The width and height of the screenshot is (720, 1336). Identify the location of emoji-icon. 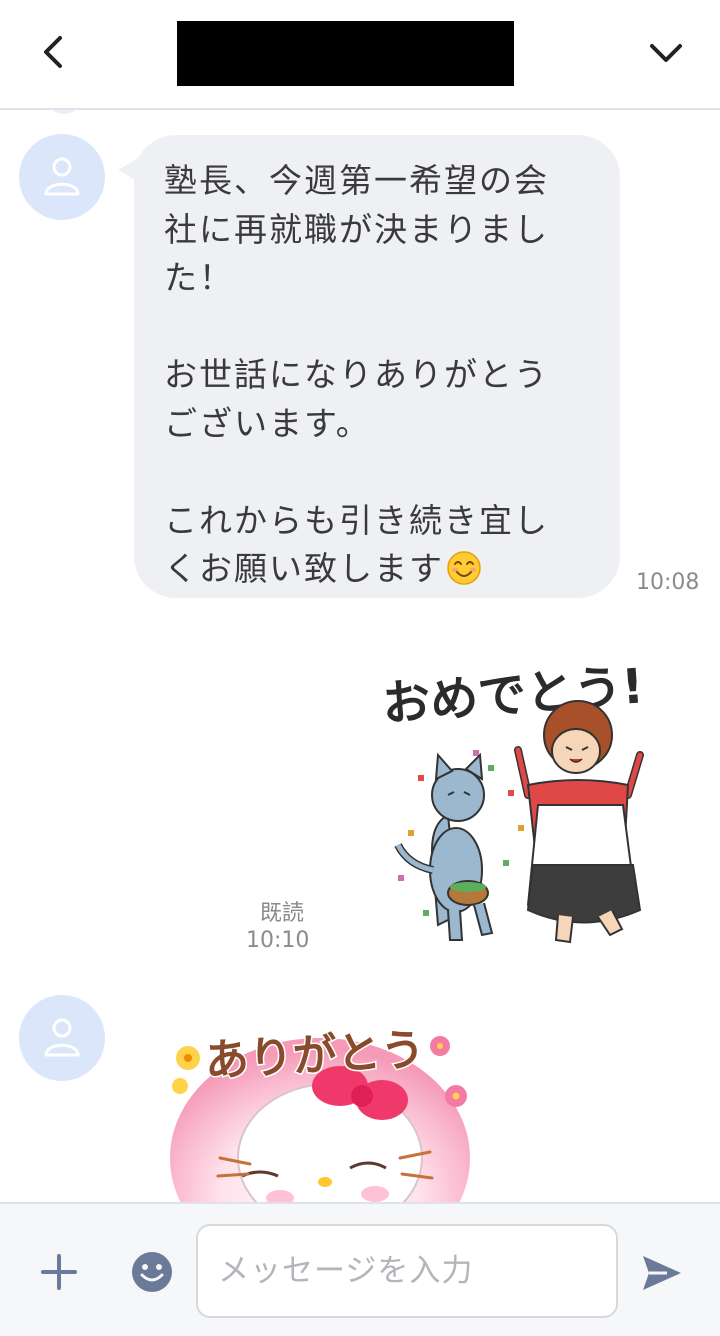
(152, 1272).